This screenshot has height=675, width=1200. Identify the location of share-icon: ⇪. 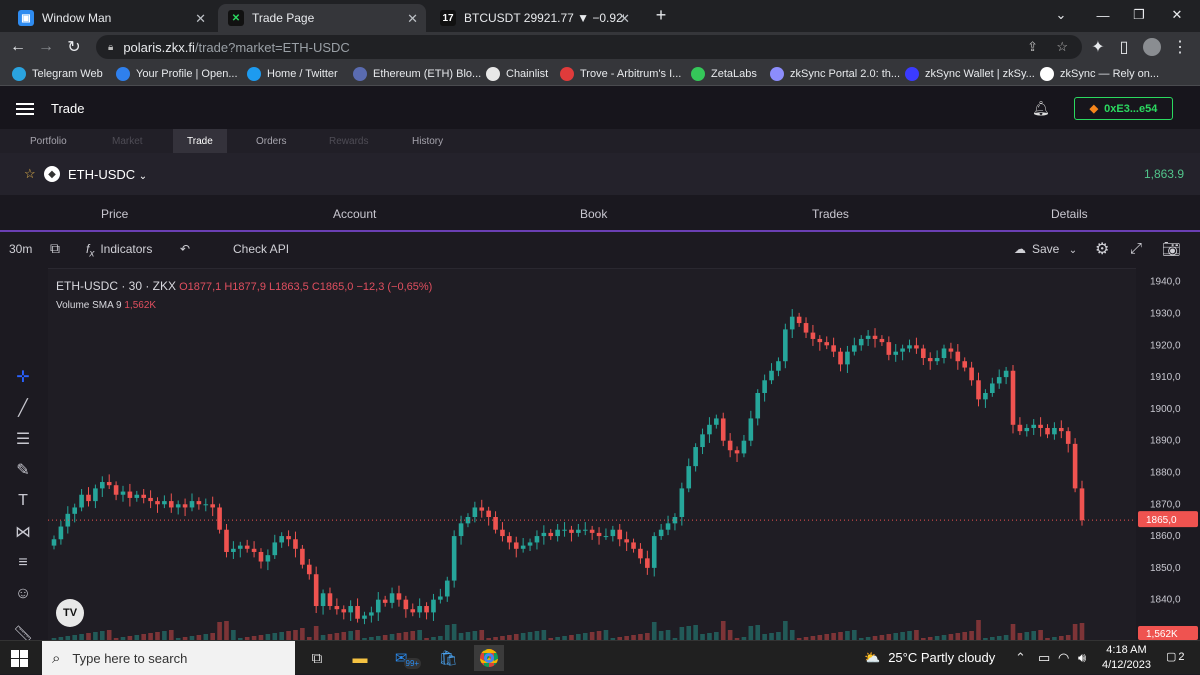
(1032, 47).